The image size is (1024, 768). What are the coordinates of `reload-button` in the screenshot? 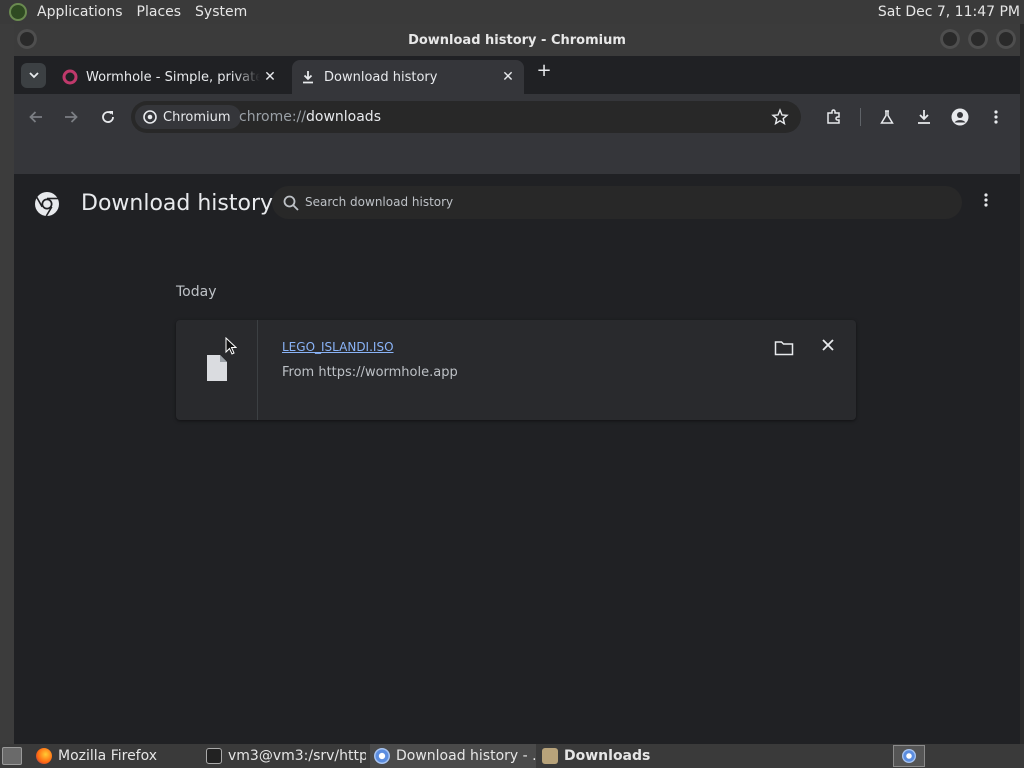 It's located at (108, 117).